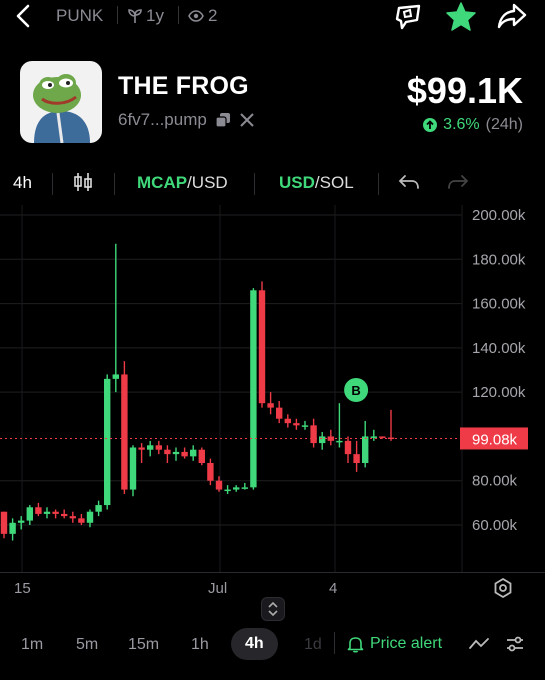 Image resolution: width=545 pixels, height=680 pixels. What do you see at coordinates (23, 18) in the screenshot?
I see `back-chevron-icon` at bounding box center [23, 18].